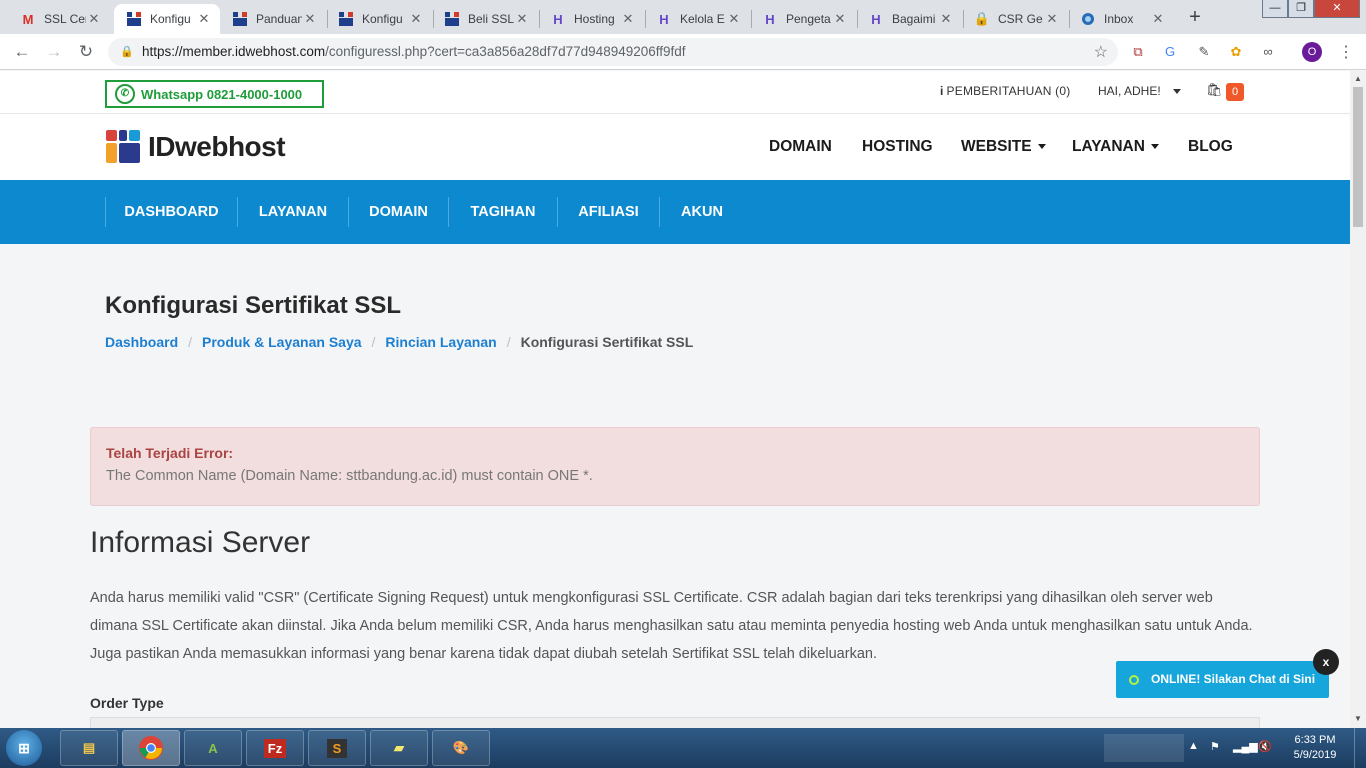 This screenshot has width=1366, height=768. Describe the element at coordinates (86, 52) in the screenshot. I see `reload-button: ↻` at that location.